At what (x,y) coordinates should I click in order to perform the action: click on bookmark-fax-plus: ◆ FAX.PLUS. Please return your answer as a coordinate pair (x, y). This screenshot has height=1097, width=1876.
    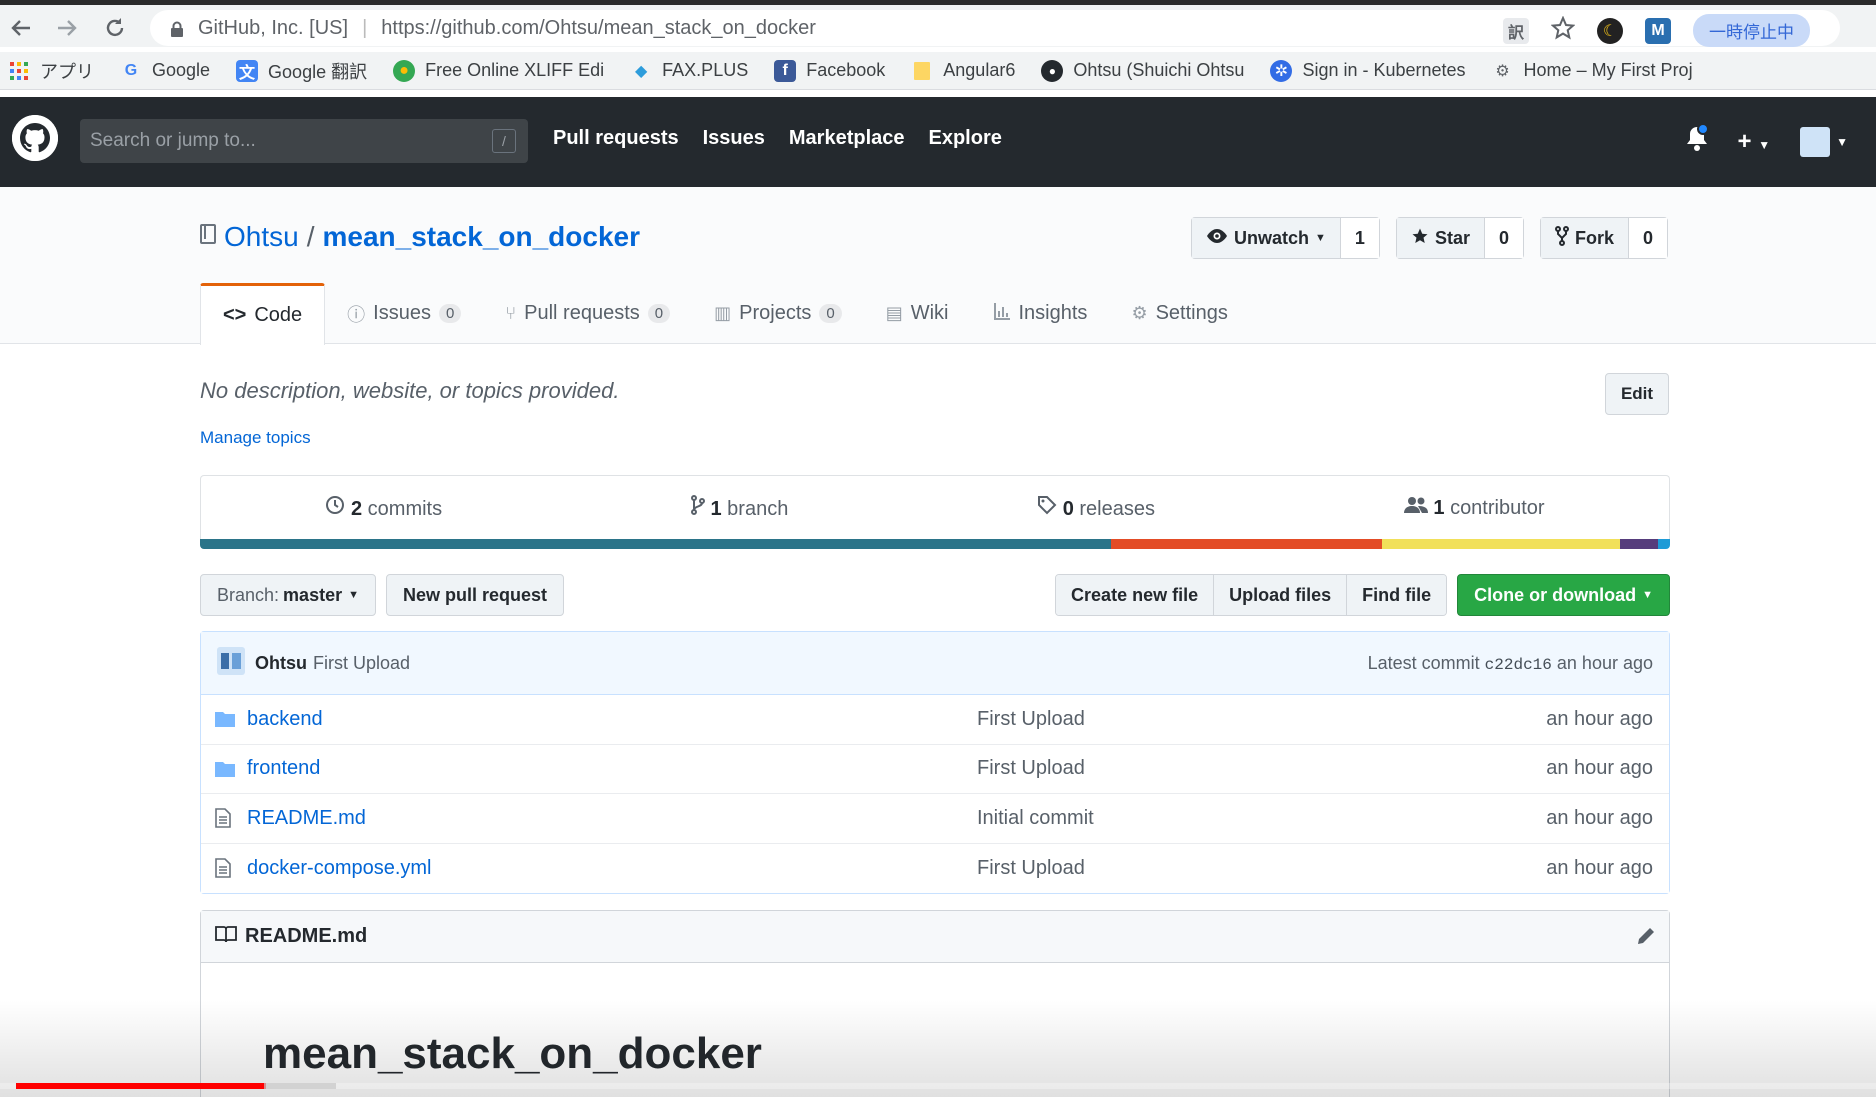
    Looking at the image, I should click on (689, 71).